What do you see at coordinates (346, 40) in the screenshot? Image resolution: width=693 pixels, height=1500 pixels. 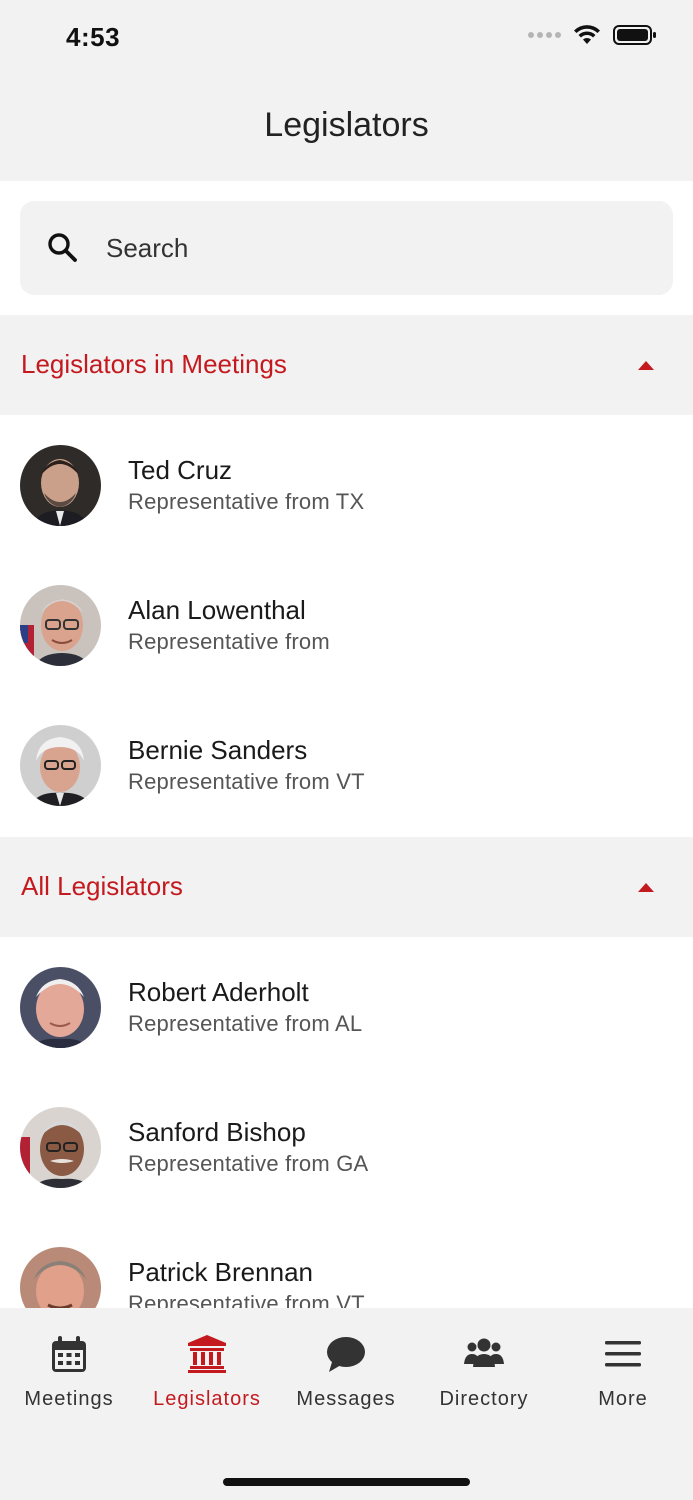 I see `status-bar: 4:53` at bounding box center [346, 40].